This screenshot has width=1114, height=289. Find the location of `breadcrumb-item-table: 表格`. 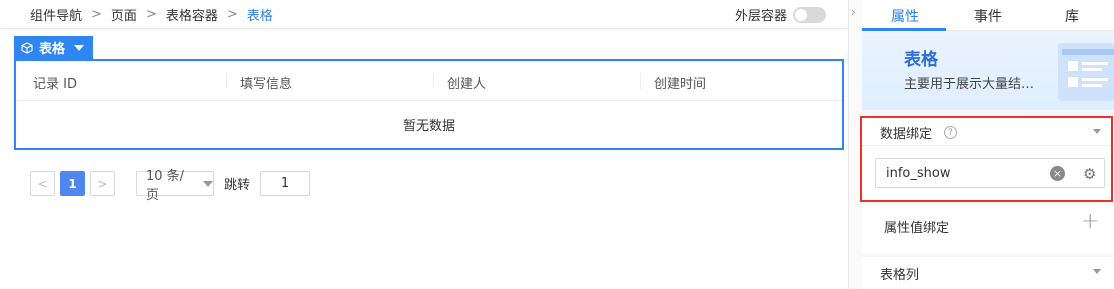

breadcrumb-item-table: 表格 is located at coordinates (259, 16).